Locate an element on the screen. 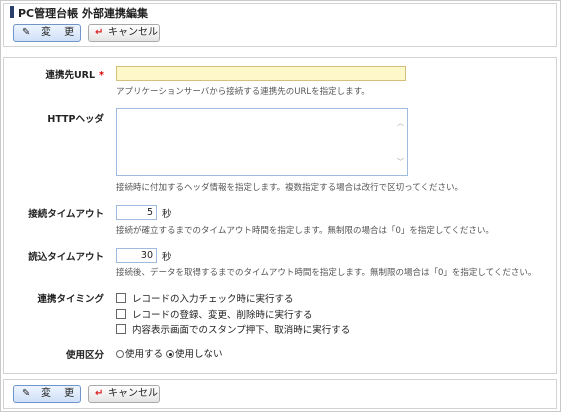  page-header: PC管理台帳 外部連携編集 ✎ 変 更 ↵ キャンセル is located at coordinates (280, 25).